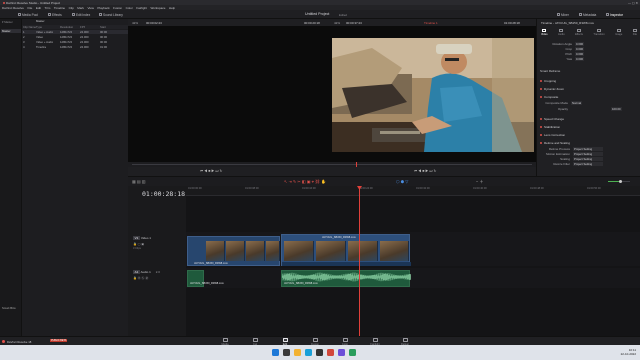 This screenshot has width=640, height=360. Describe the element at coordinates (614, 14) in the screenshot. I see `inspector-button: Inspector` at that location.